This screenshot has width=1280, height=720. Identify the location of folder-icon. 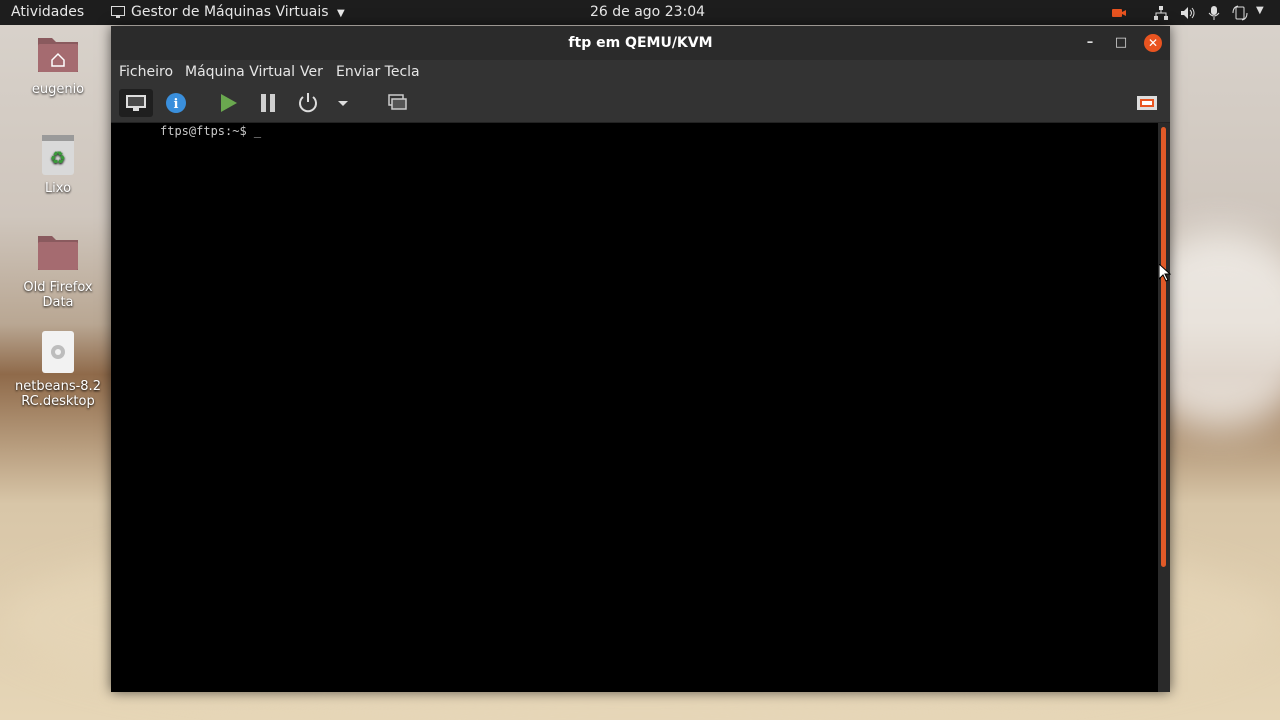
(58, 254).